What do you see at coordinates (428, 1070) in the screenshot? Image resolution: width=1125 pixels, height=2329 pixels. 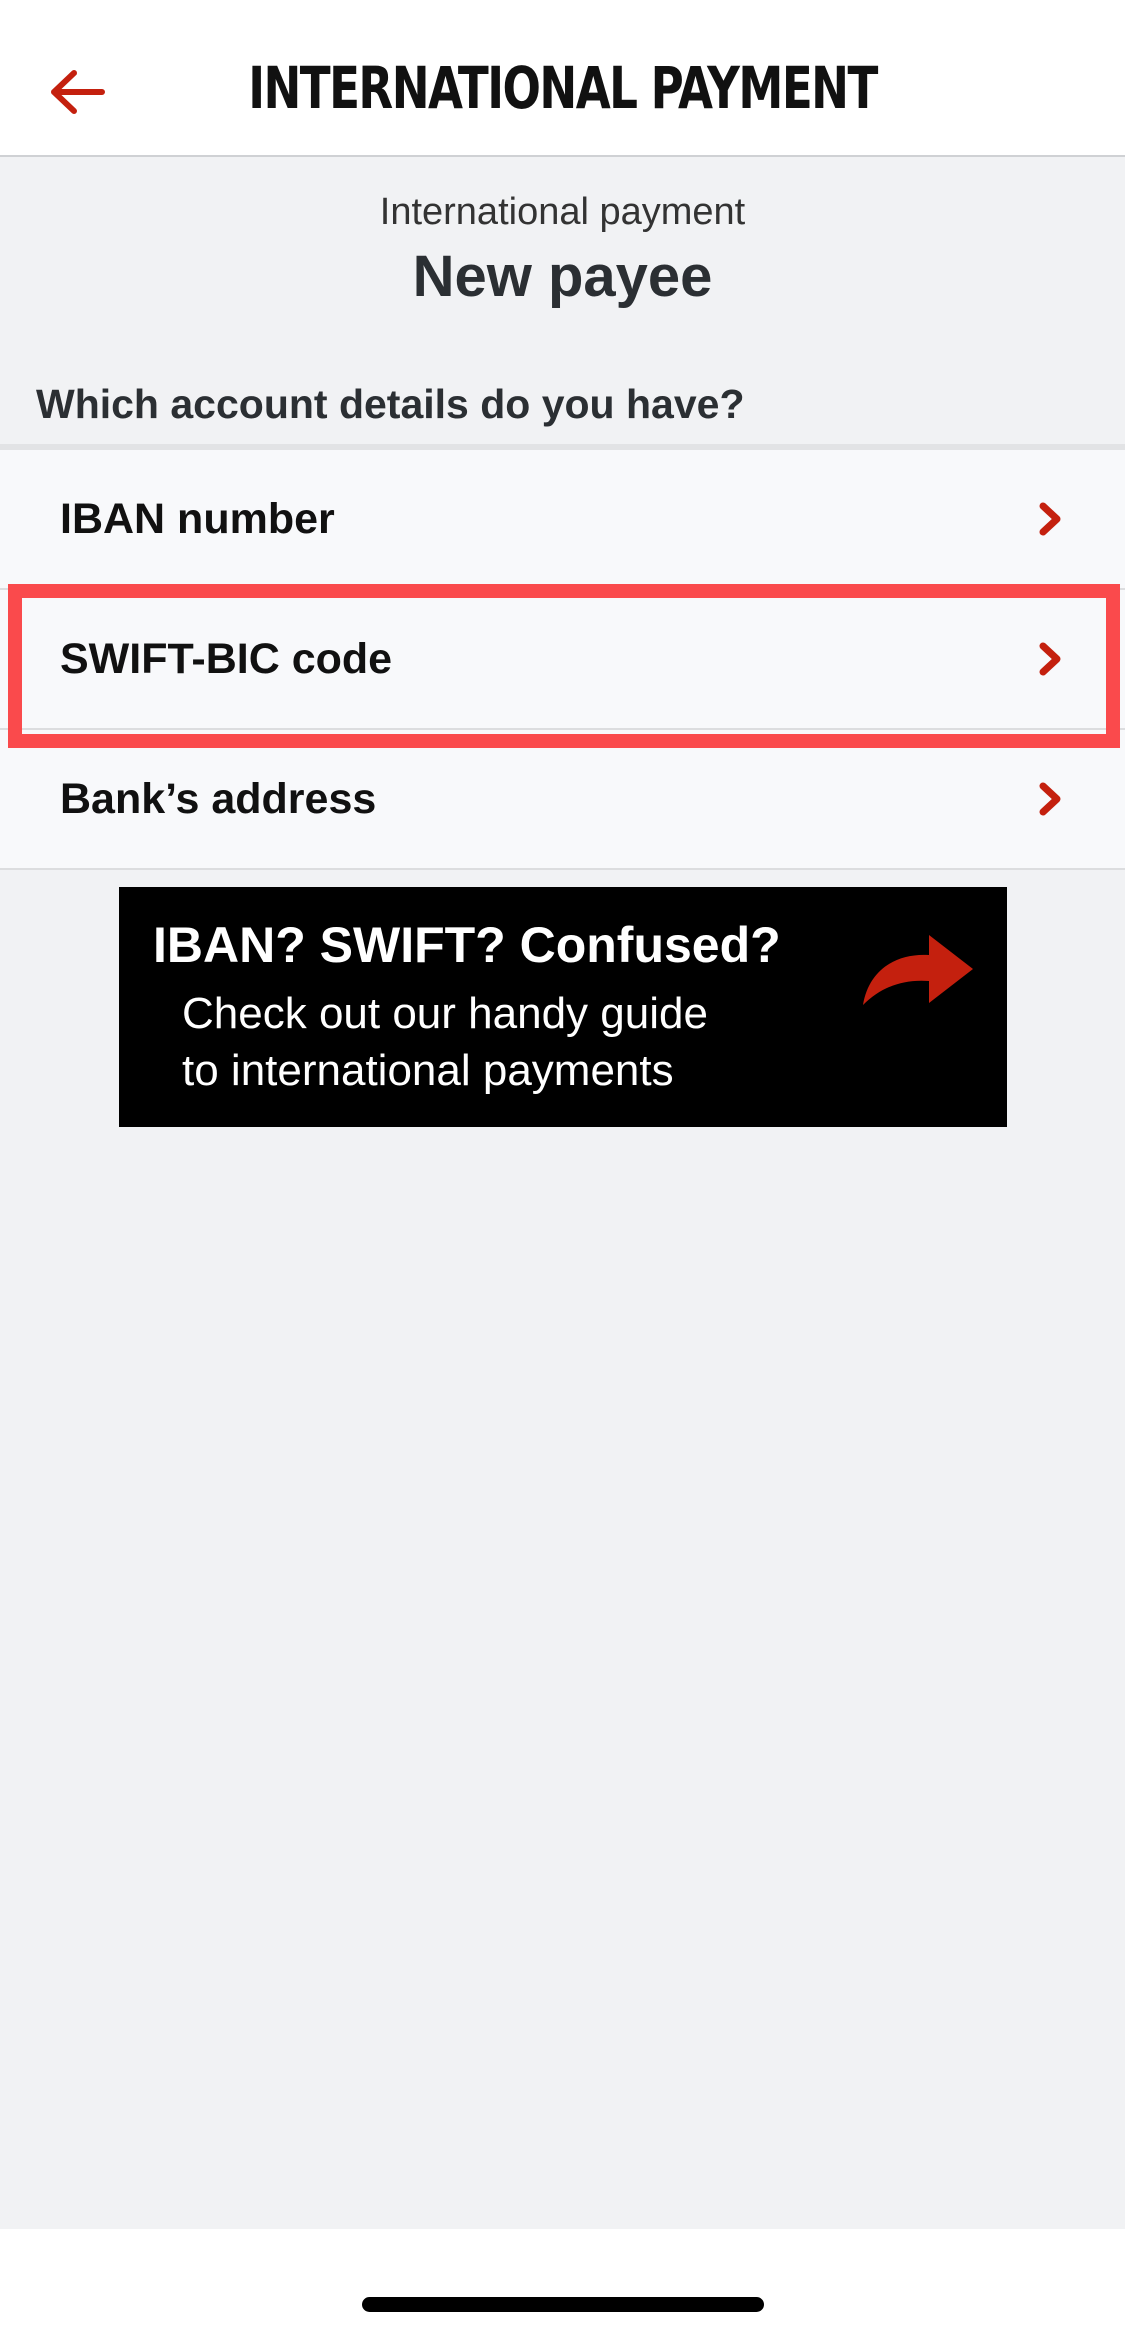 I see `banner-line-2: to international payments` at bounding box center [428, 1070].